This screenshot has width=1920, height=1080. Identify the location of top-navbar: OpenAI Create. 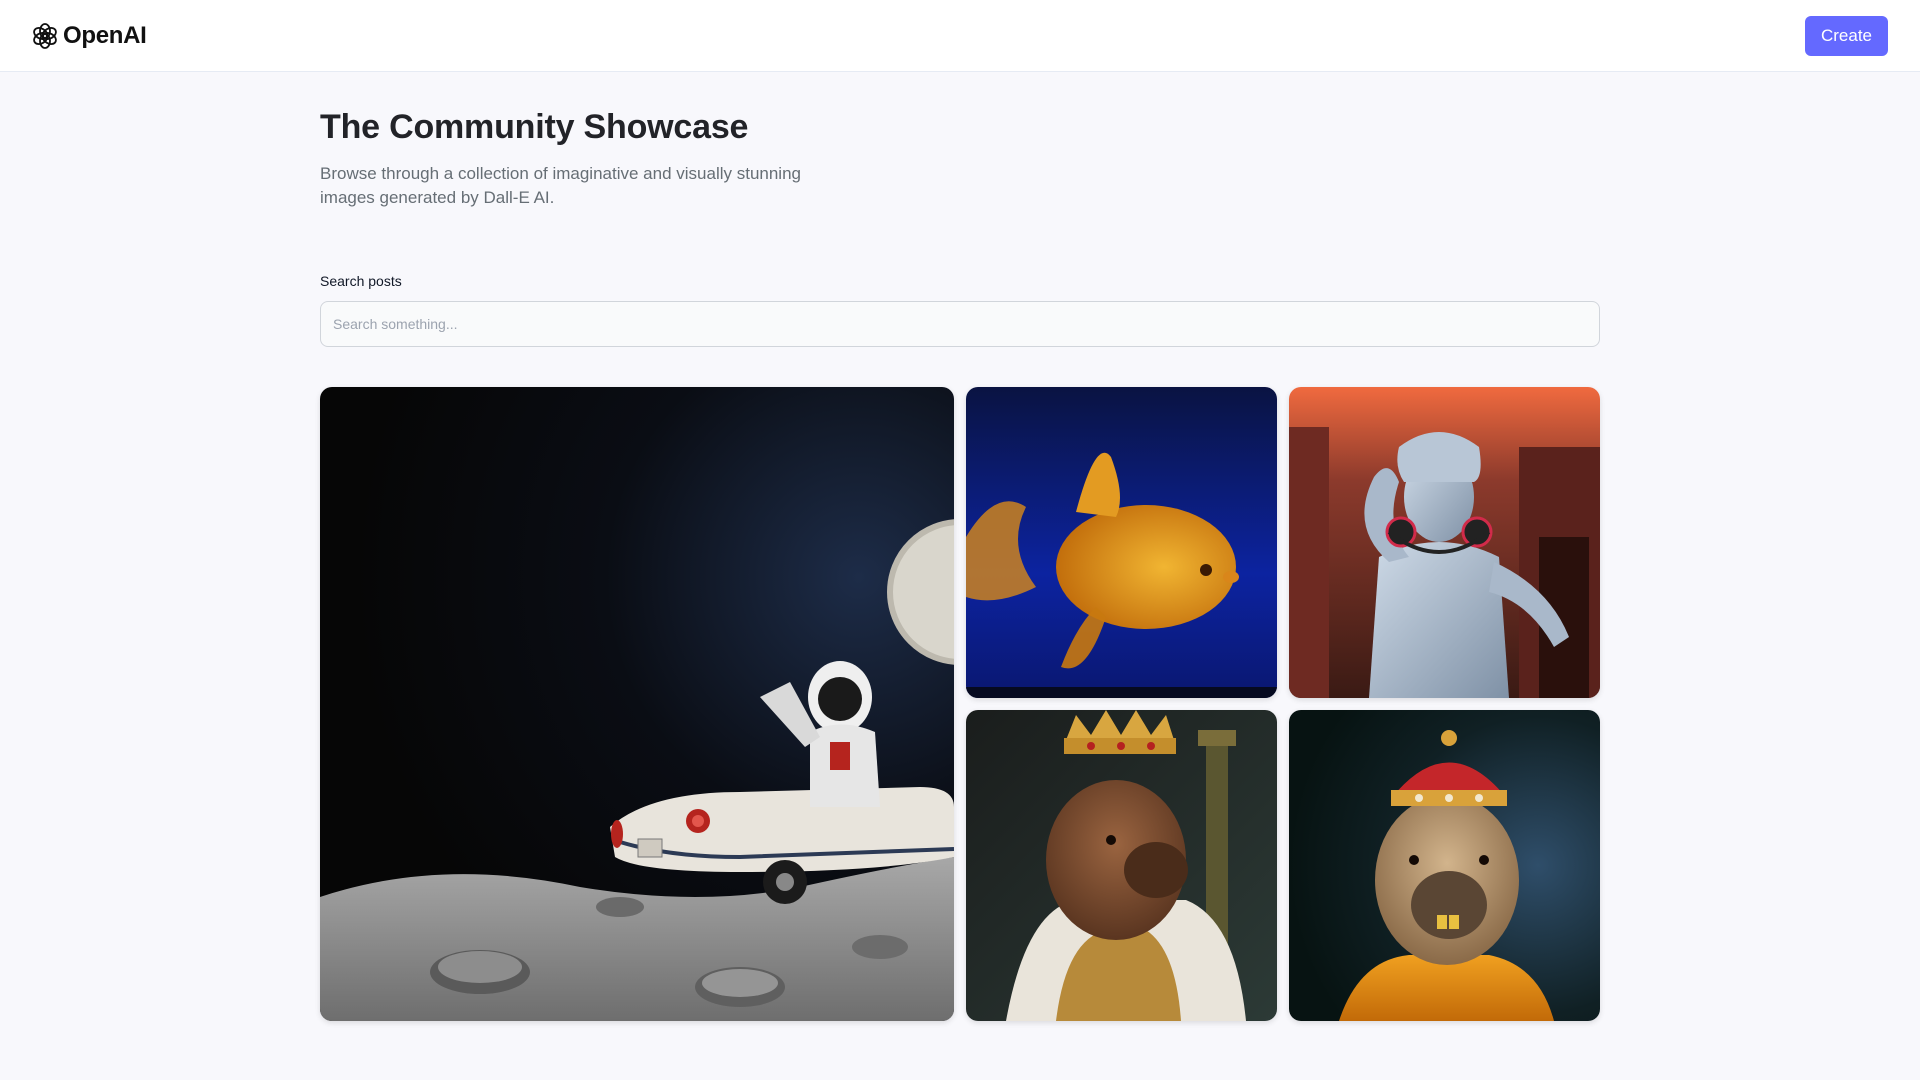
(960, 36).